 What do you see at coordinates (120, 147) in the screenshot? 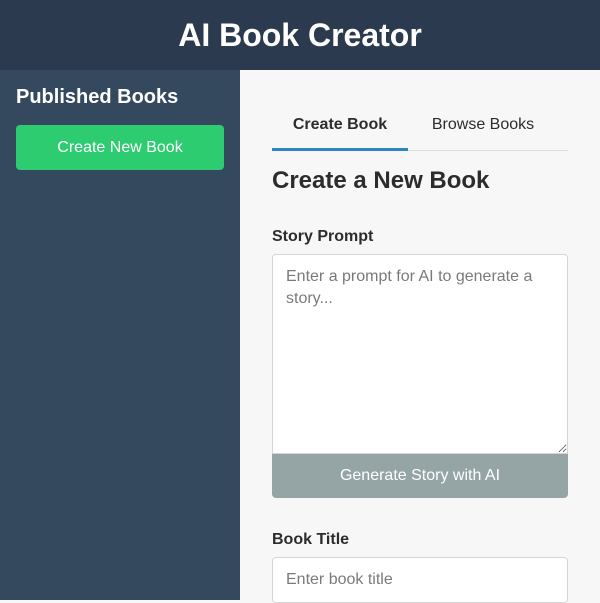
I see `create-new-book-button: Create New Book` at bounding box center [120, 147].